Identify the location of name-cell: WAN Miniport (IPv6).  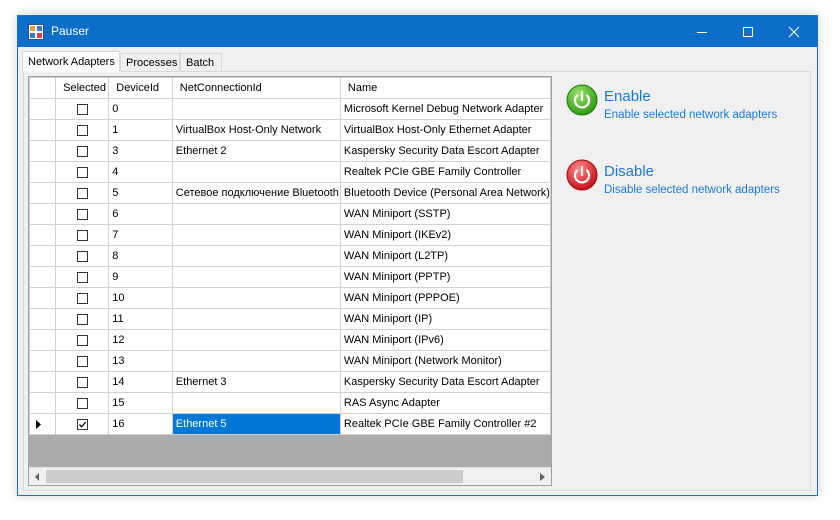
(445, 340).